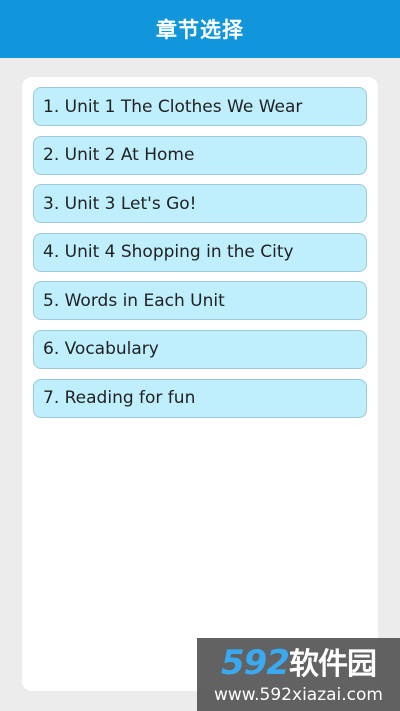 The height and width of the screenshot is (711, 400). What do you see at coordinates (200, 301) in the screenshot?
I see `chapter-item-5: 5. Words in Each Unit` at bounding box center [200, 301].